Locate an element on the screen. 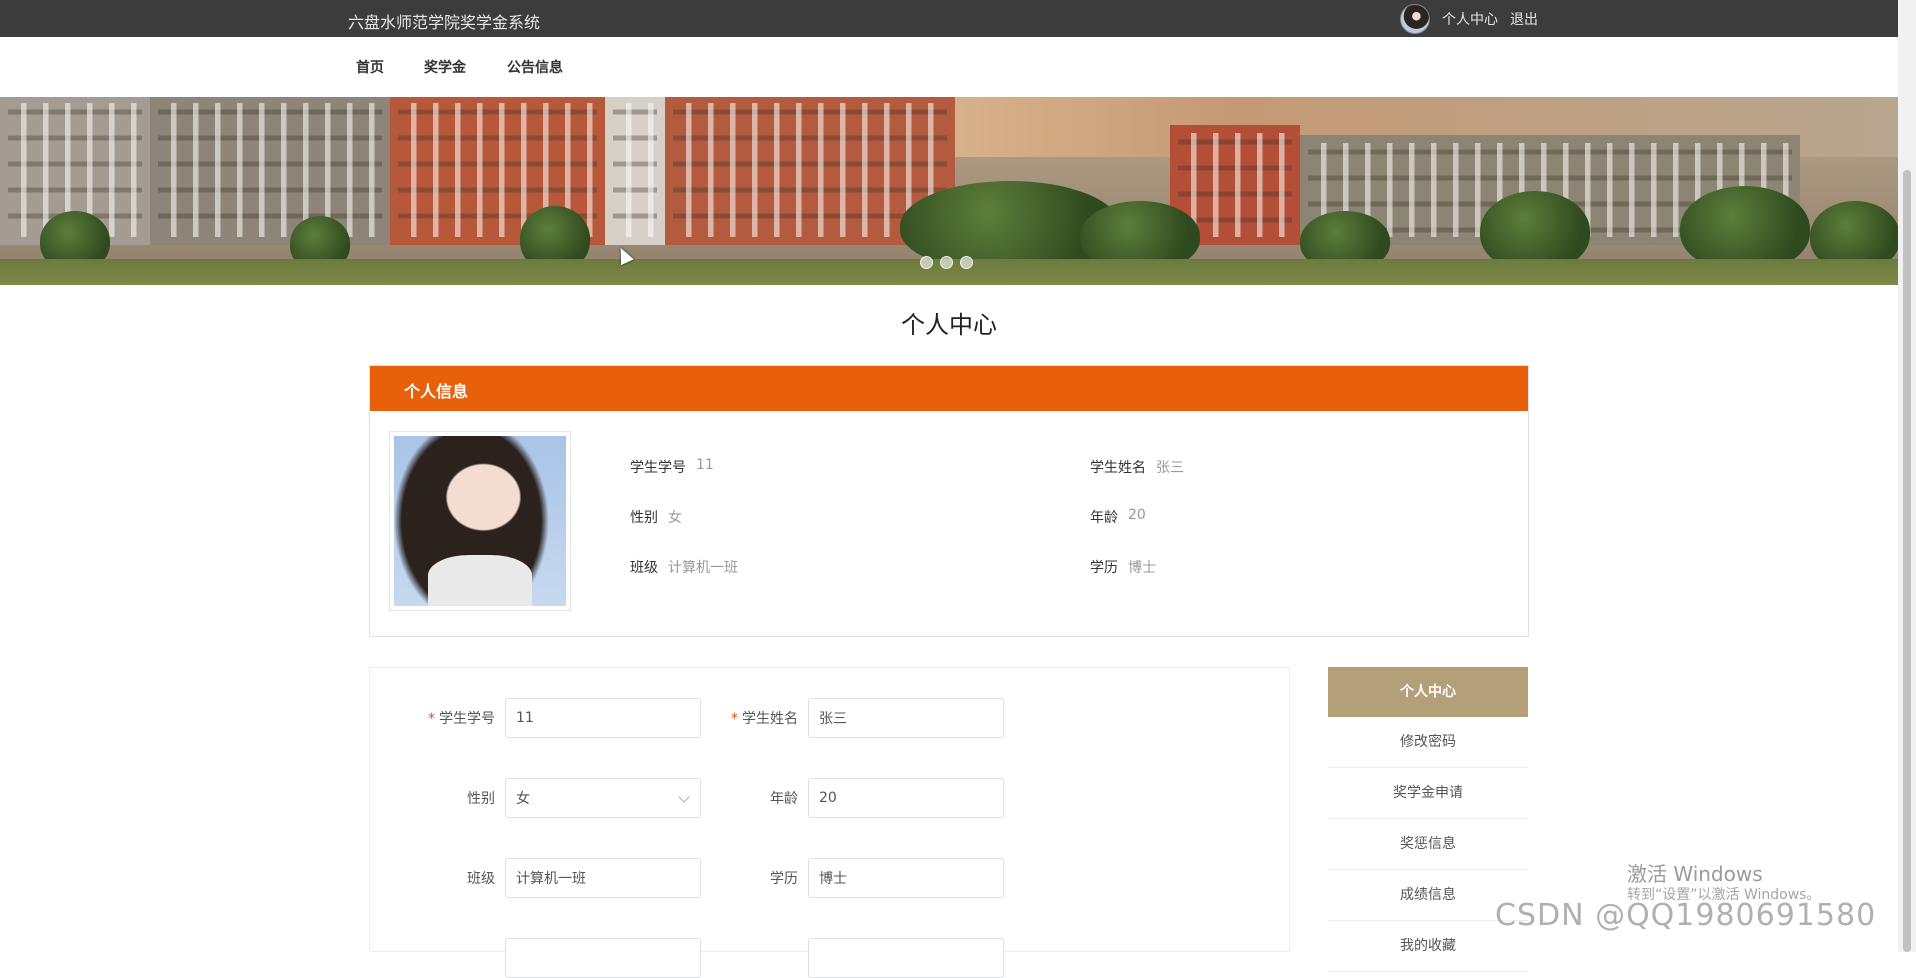 The width and height of the screenshot is (1916, 978). student-photo is located at coordinates (480, 521).